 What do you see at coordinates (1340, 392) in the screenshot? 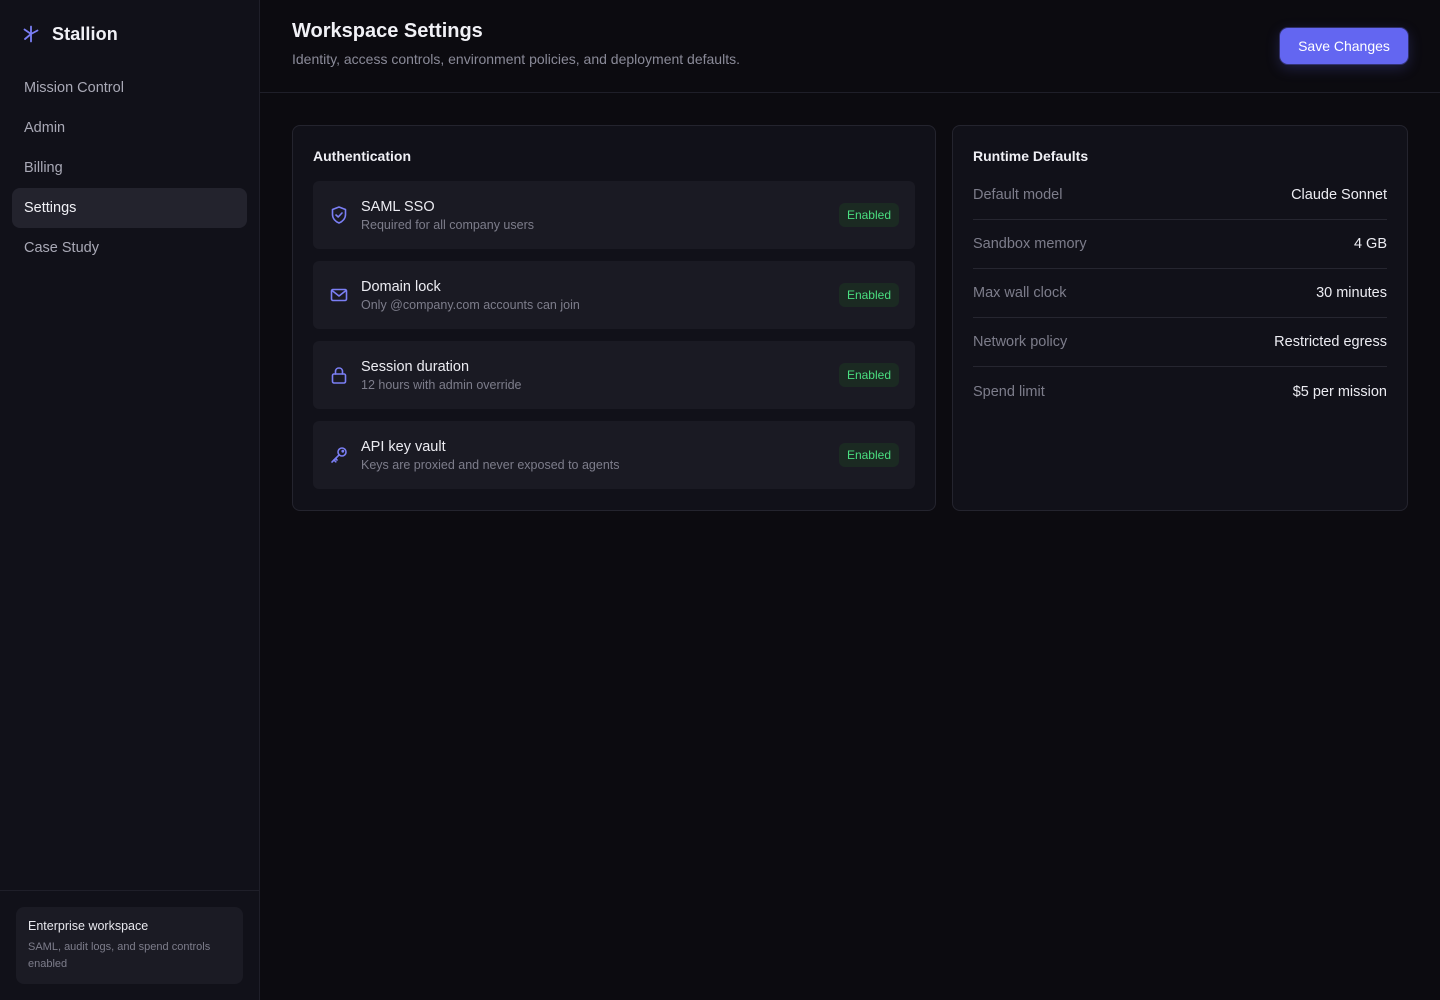
I see `runtime-value: $5 per mission` at bounding box center [1340, 392].